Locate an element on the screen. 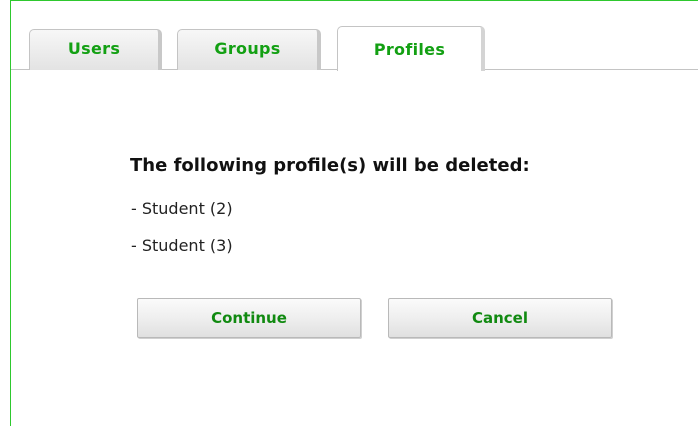 This screenshot has height=426, width=698. tab-baseline is located at coordinates (591, 69).